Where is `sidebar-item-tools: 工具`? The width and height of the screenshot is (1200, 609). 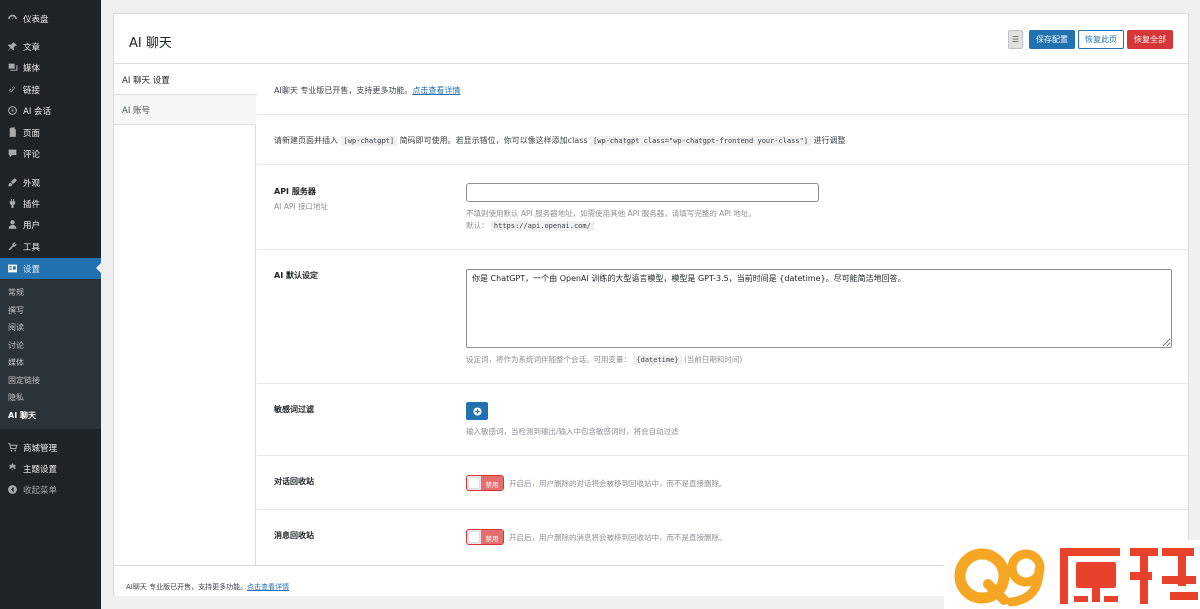
sidebar-item-tools: 工具 is located at coordinates (50, 246).